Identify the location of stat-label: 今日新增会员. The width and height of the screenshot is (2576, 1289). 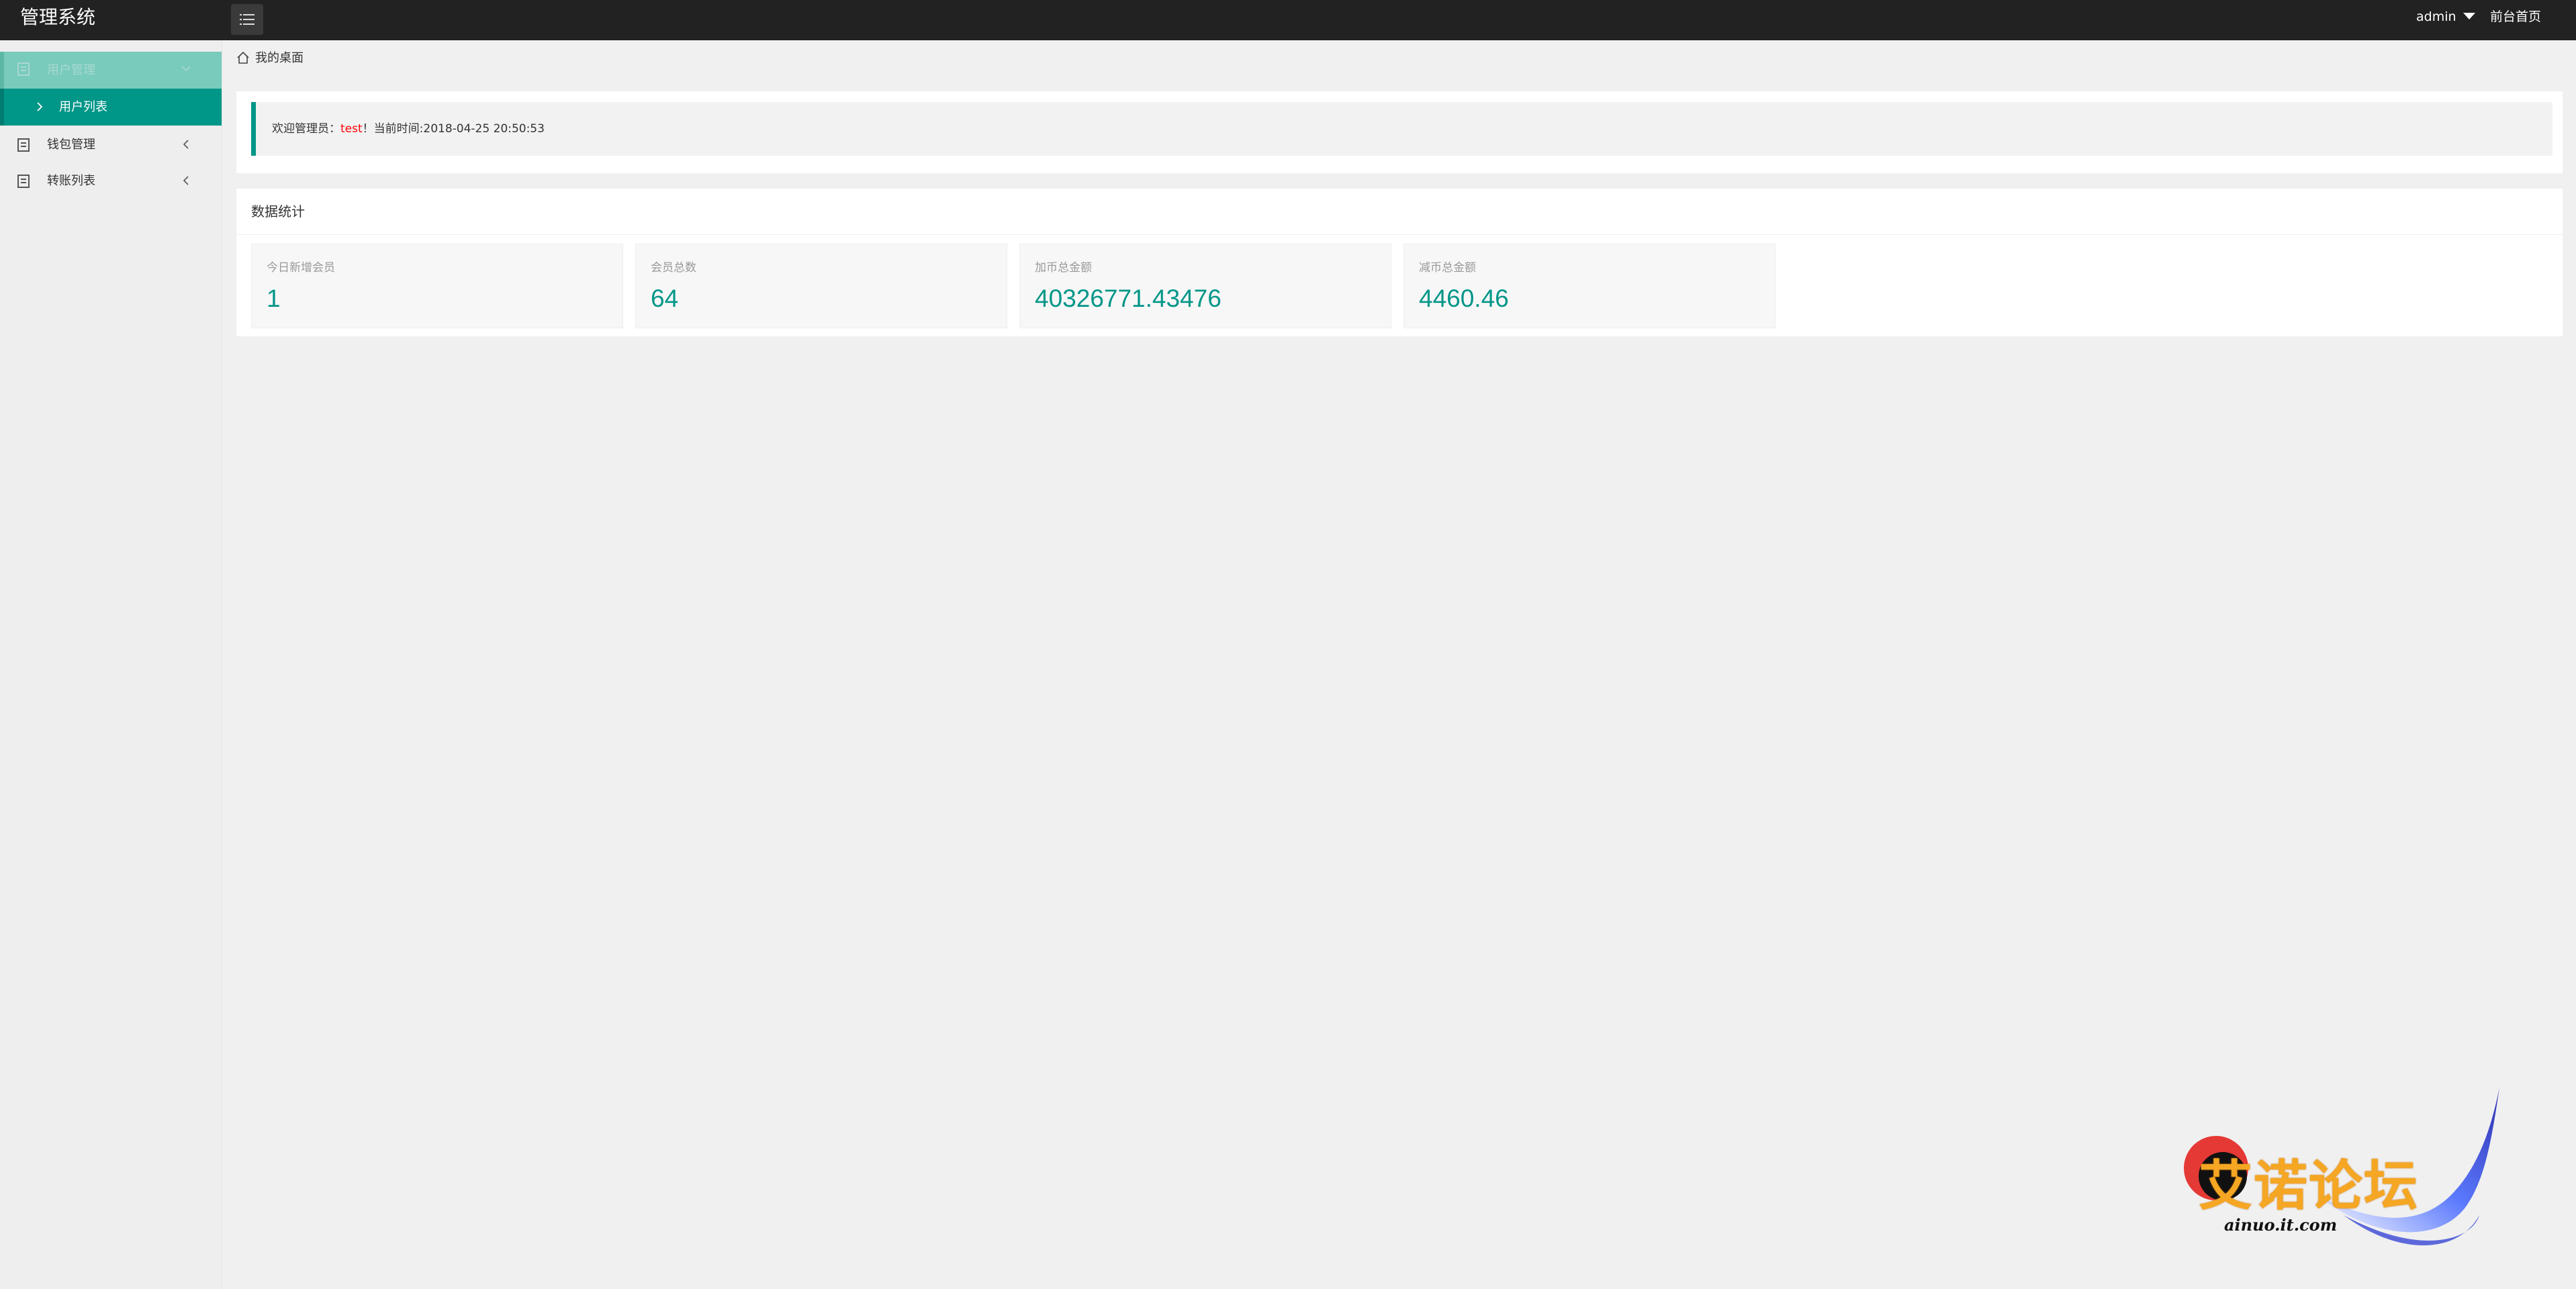
(301, 268).